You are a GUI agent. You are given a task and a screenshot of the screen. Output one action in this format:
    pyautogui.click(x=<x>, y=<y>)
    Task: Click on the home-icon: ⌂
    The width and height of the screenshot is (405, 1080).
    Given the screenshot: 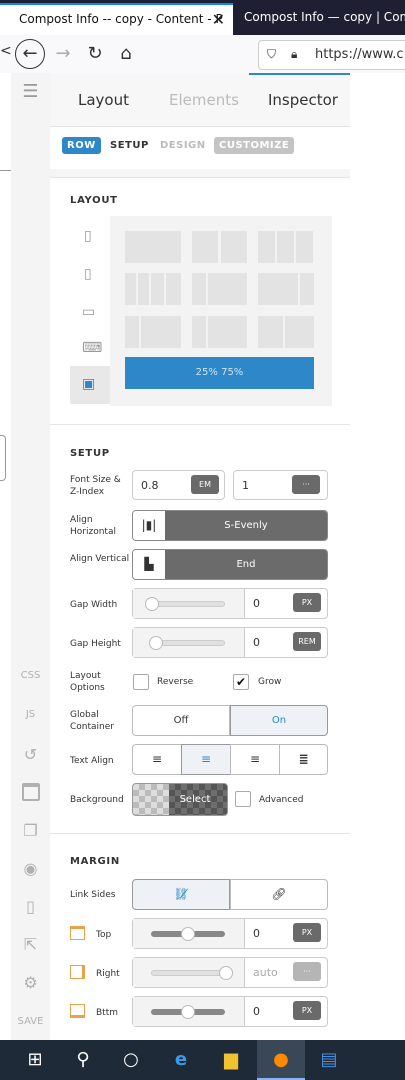 What is the action you would take?
    pyautogui.click(x=126, y=54)
    